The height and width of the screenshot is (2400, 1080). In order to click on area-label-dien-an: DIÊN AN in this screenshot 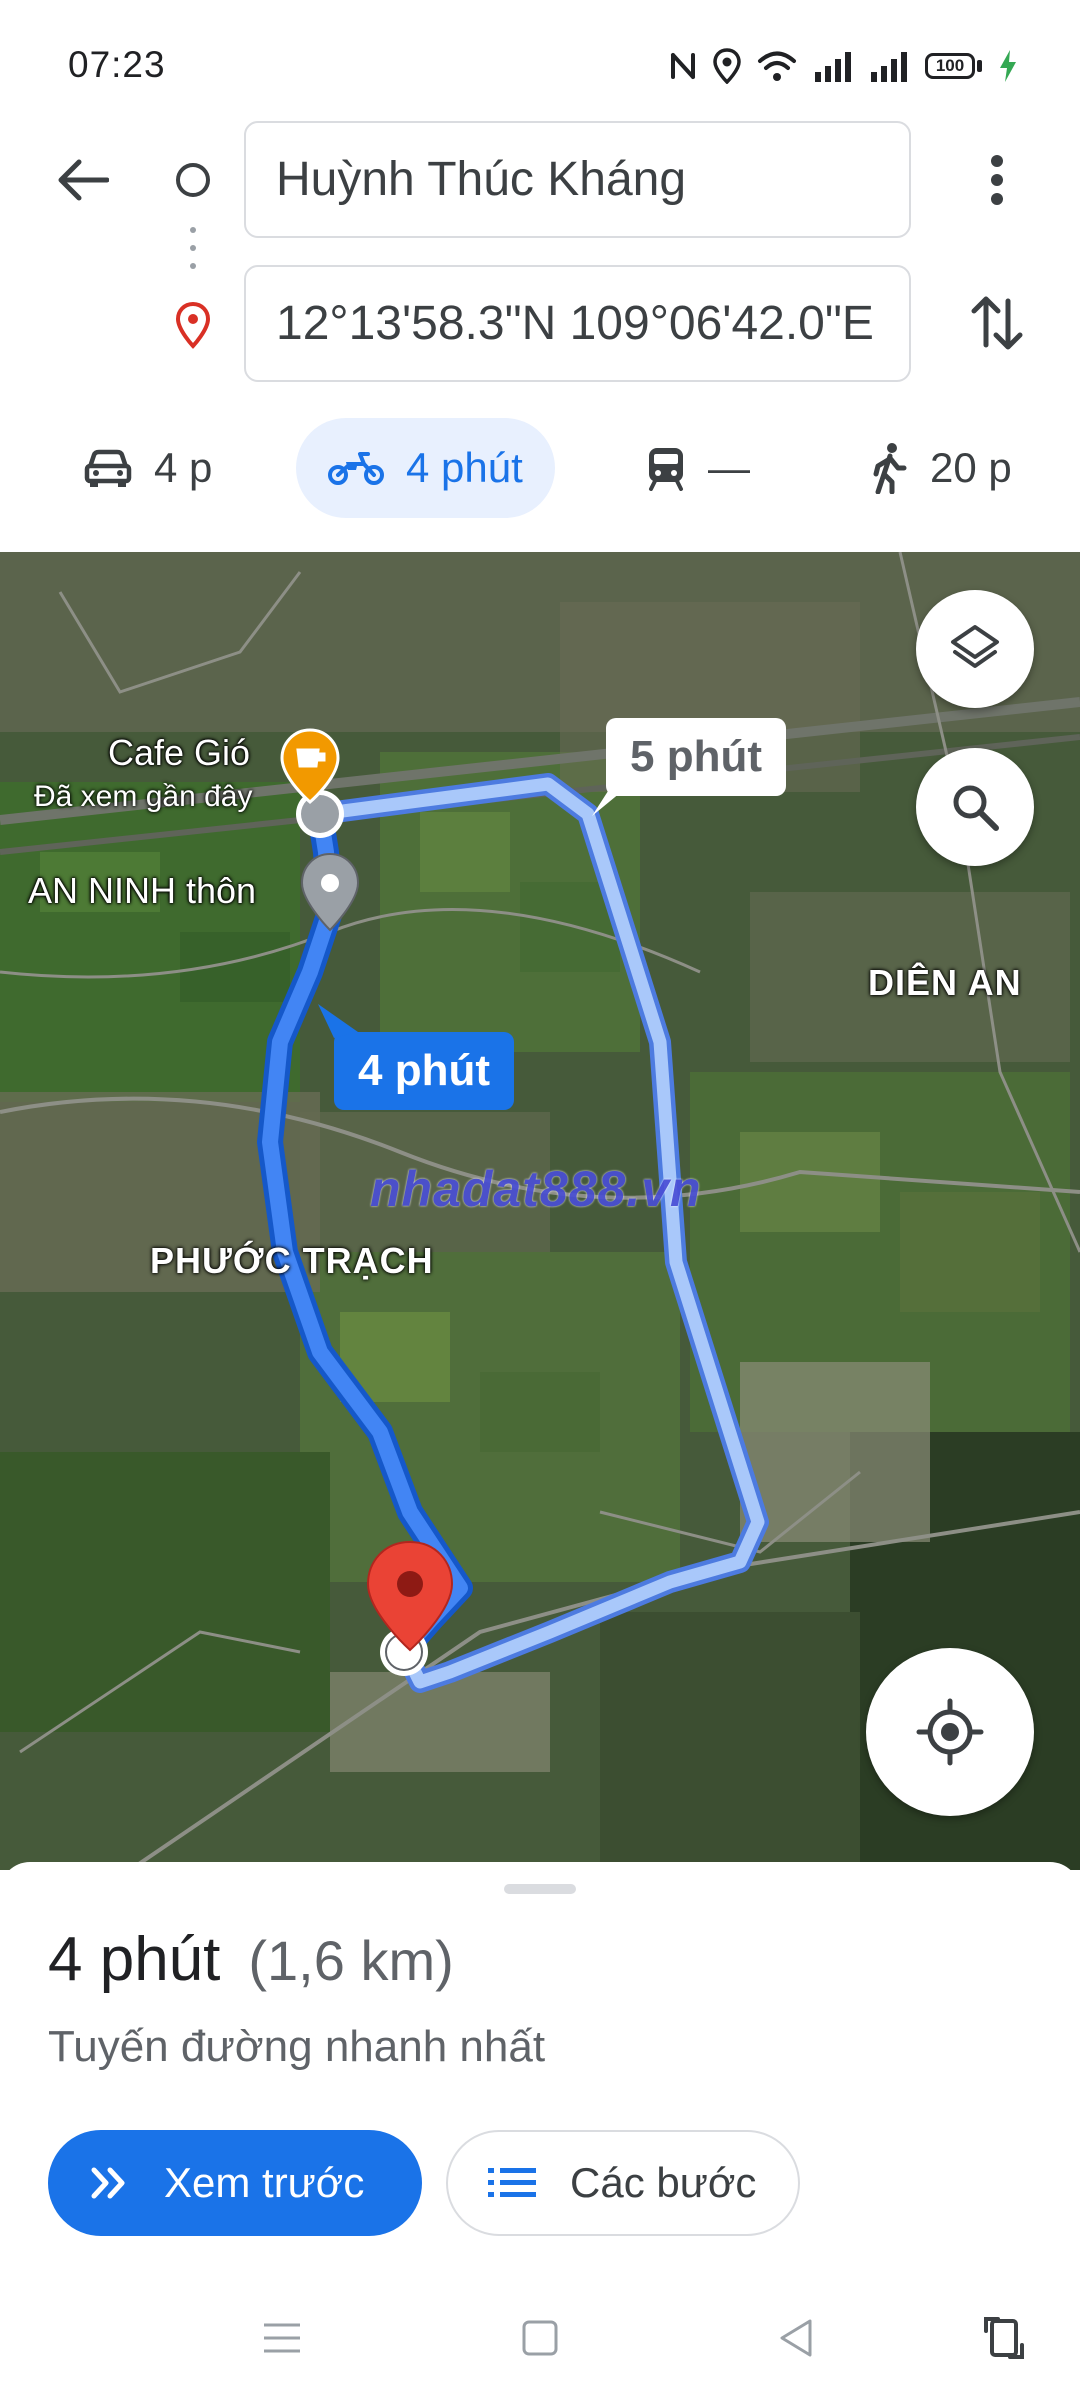, I will do `click(945, 982)`.